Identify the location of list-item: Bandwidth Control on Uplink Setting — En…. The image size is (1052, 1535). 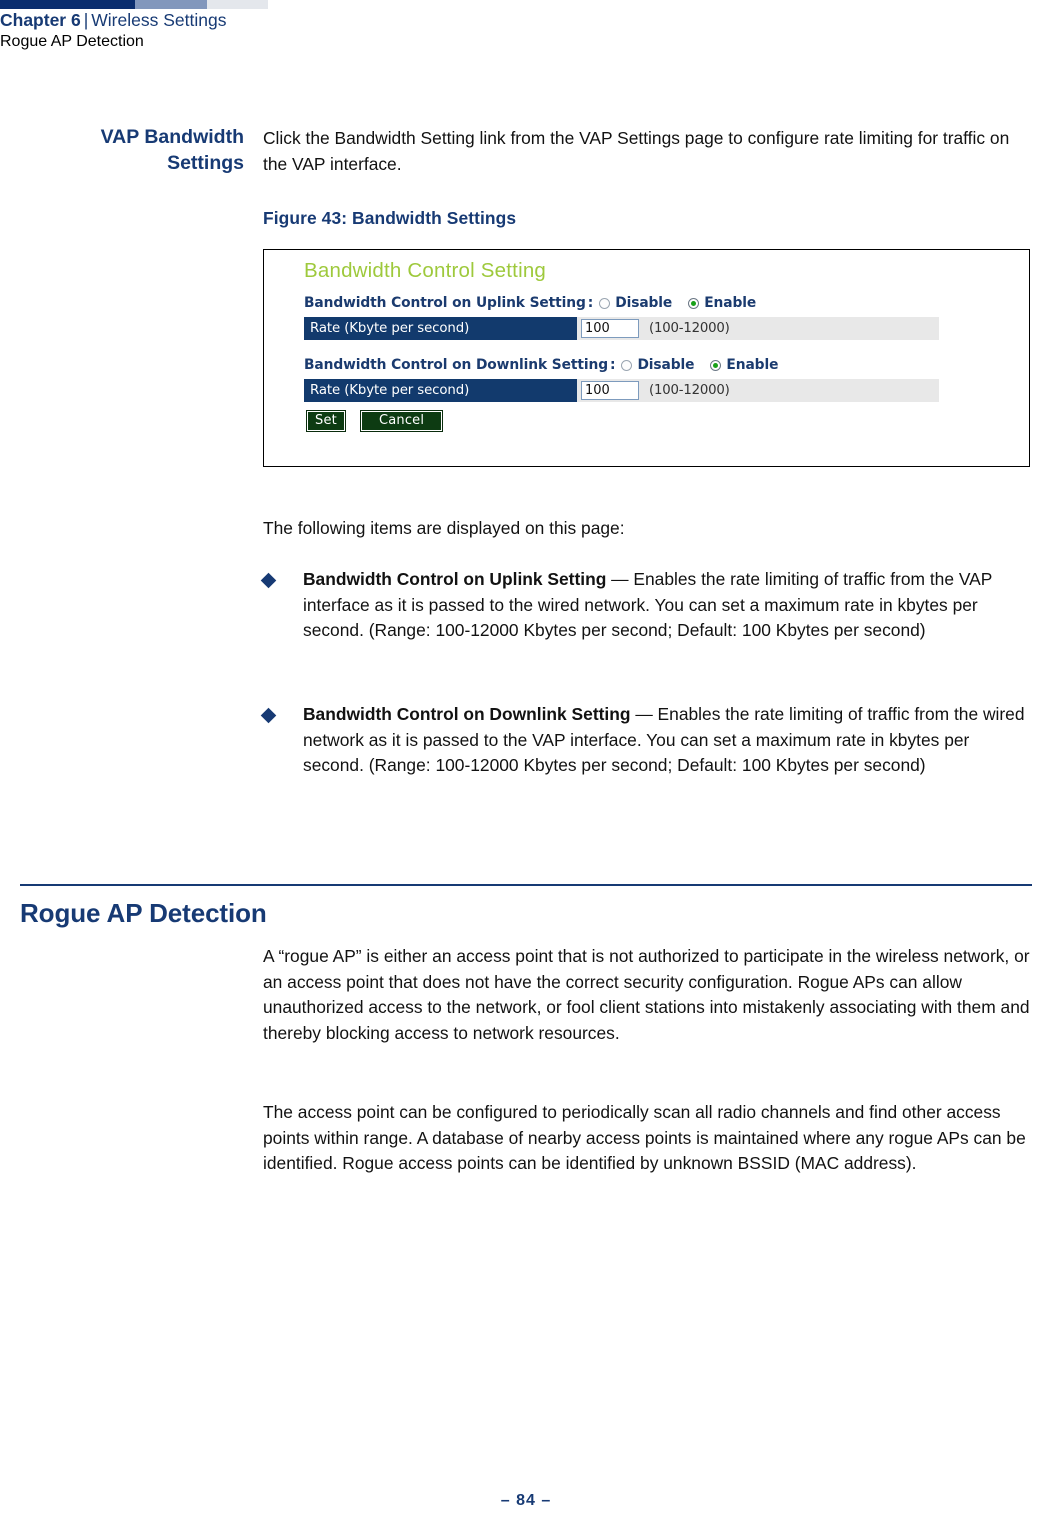
(646, 605).